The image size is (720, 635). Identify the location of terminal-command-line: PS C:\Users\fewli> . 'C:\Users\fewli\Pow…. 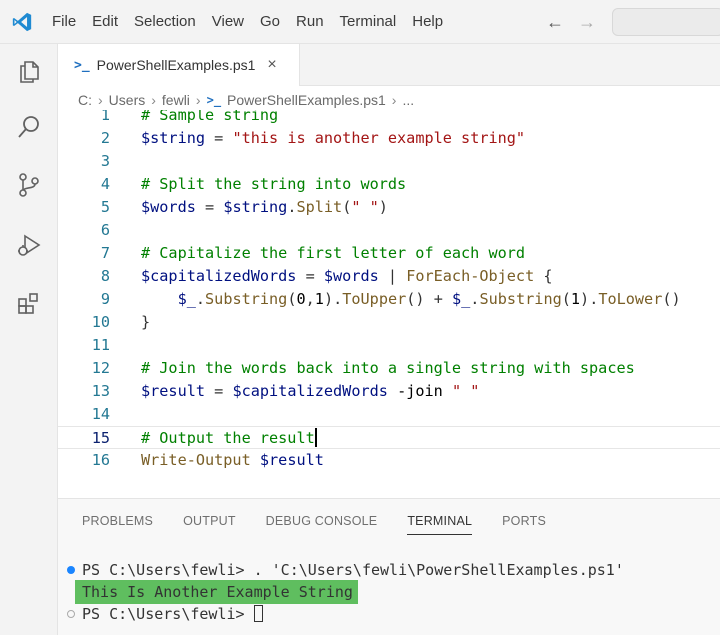
(353, 570).